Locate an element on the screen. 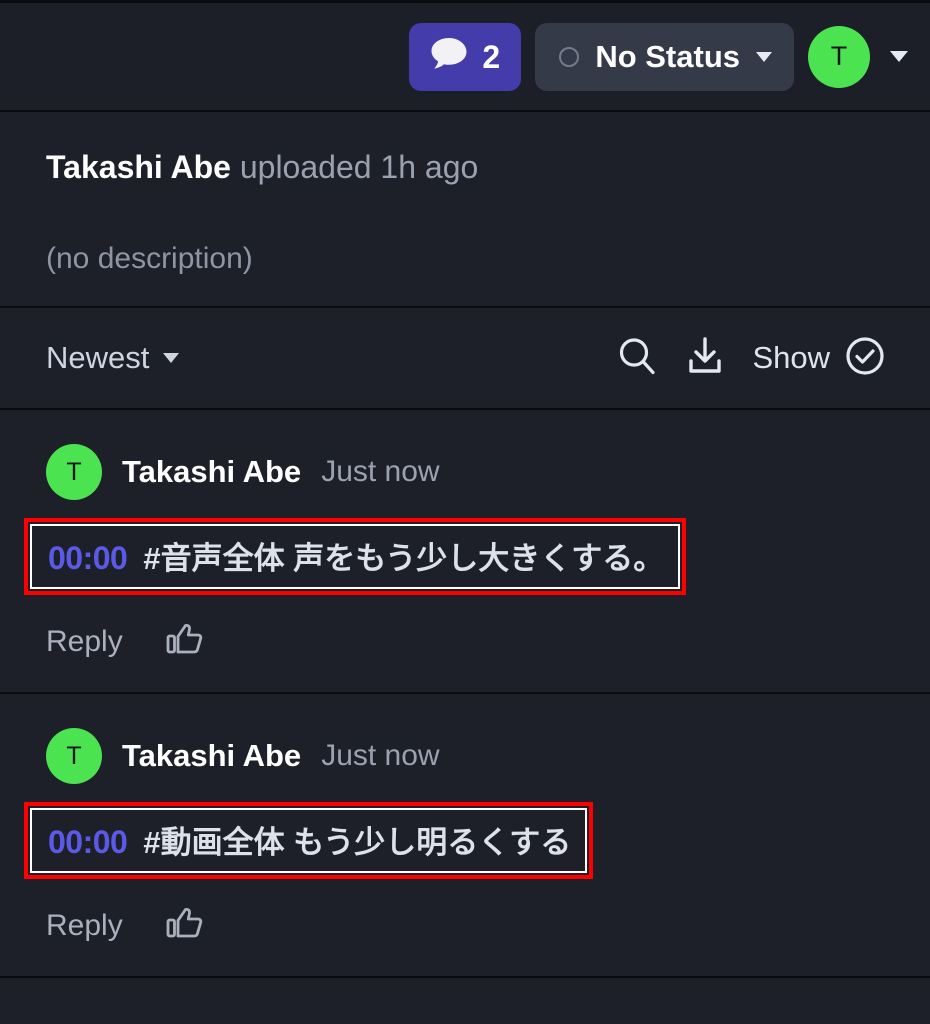 Image resolution: width=930 pixels, height=1024 pixels. status-label: No Status is located at coordinates (667, 56).